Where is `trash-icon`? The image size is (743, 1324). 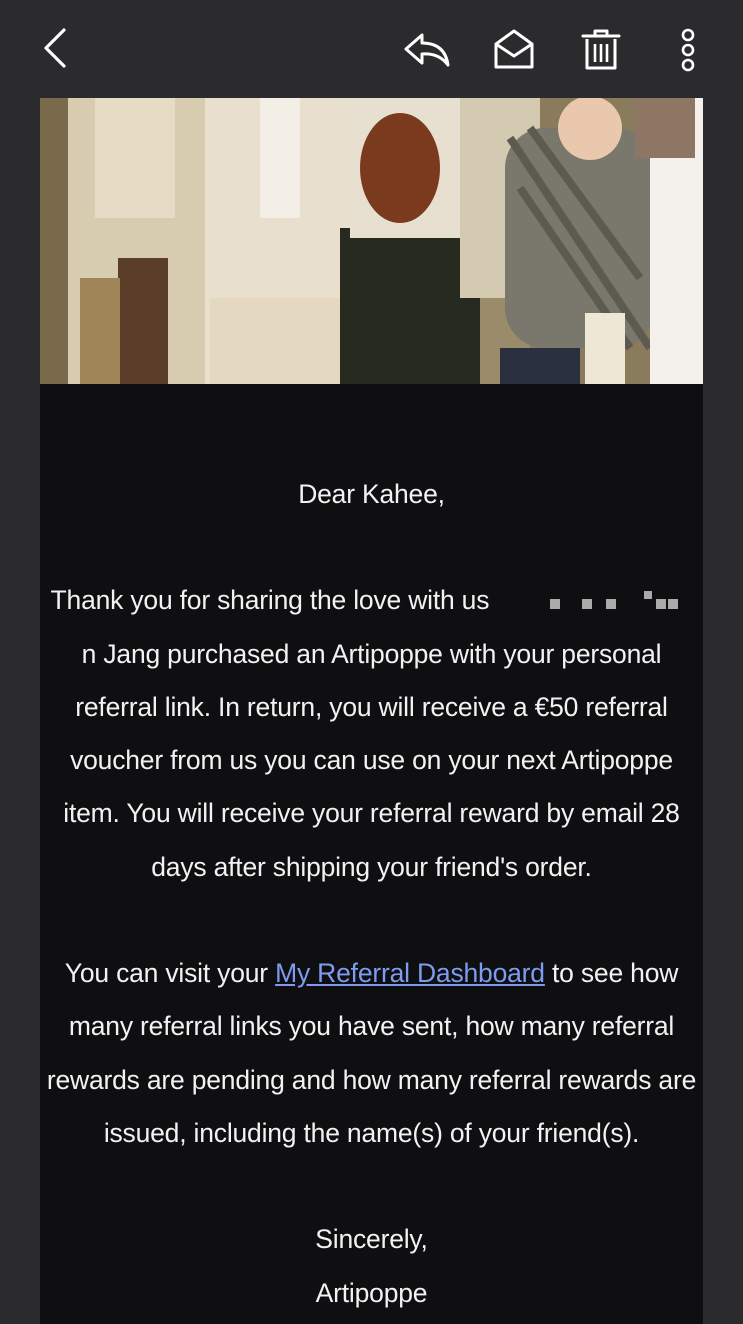
trash-icon is located at coordinates (601, 49).